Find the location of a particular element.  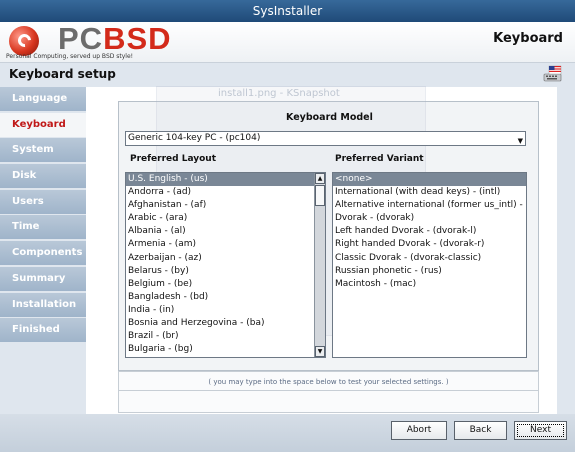

list-item: Bosnia and Herzegovina - (ba) is located at coordinates (225, 323).